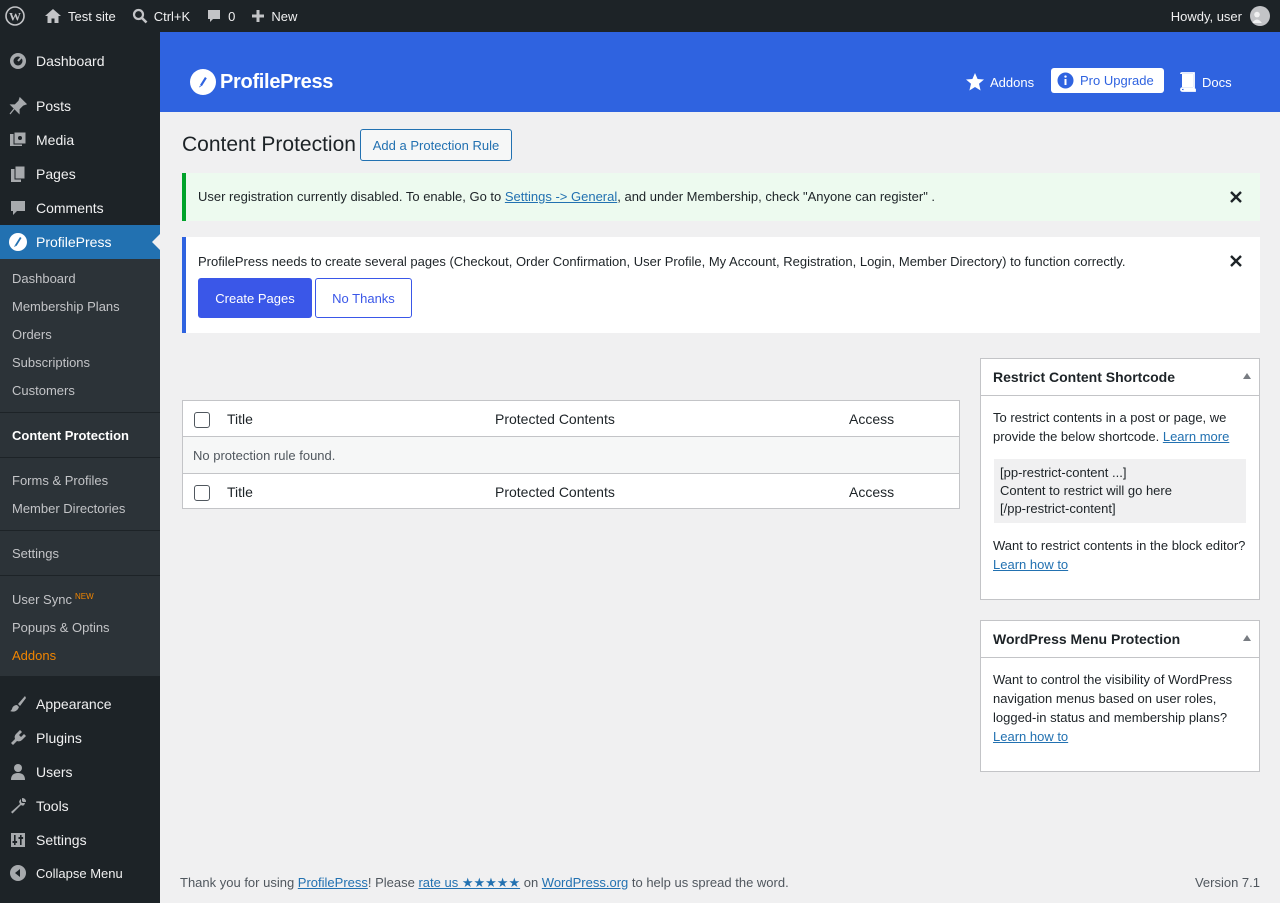  What do you see at coordinates (80, 61) in the screenshot?
I see `menu-dashboard: Dashboard` at bounding box center [80, 61].